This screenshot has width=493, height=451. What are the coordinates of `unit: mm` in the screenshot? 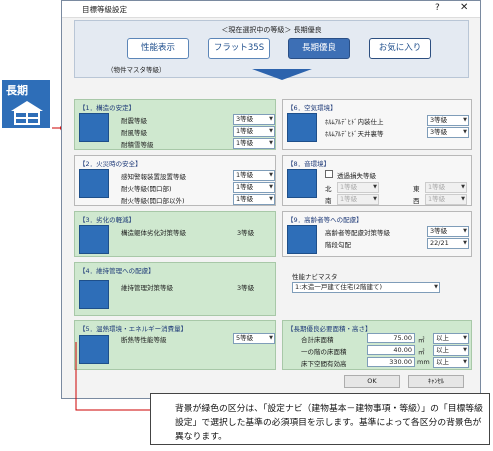 It's located at (423, 362).